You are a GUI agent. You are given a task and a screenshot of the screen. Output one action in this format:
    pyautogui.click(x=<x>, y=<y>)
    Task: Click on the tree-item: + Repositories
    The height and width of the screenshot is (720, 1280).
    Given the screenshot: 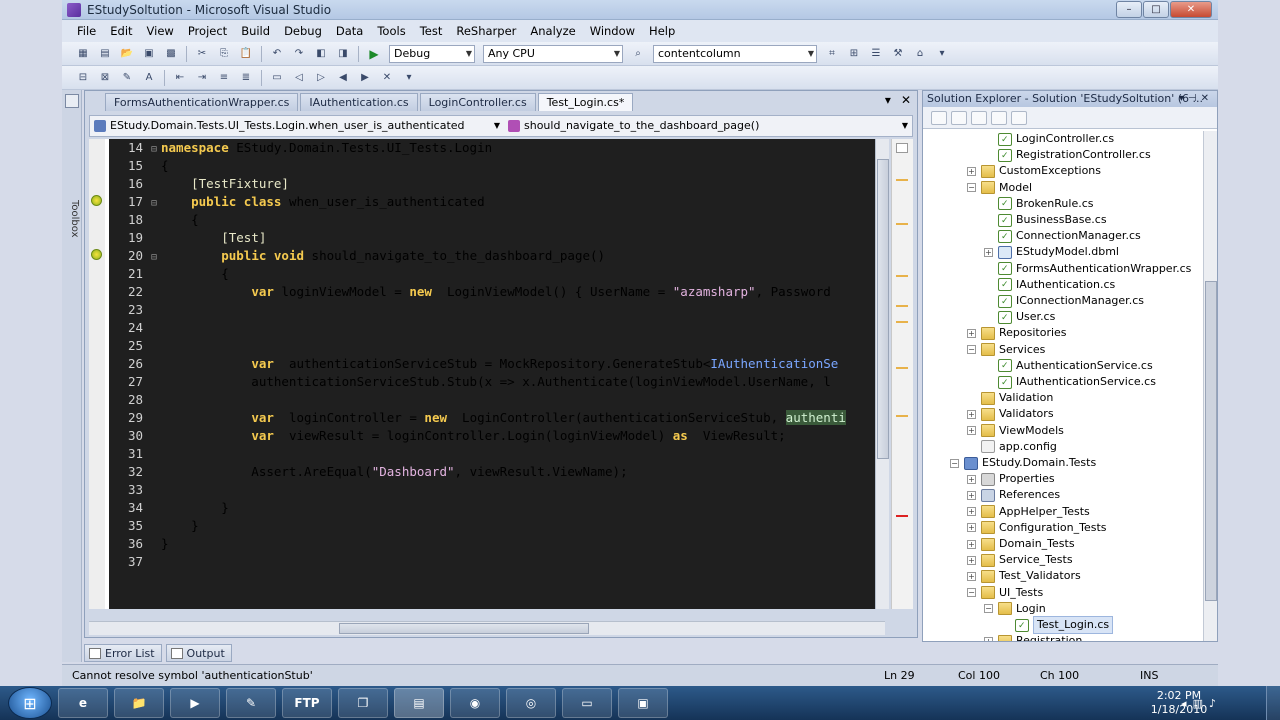 What is the action you would take?
    pyautogui.click(x=1017, y=333)
    